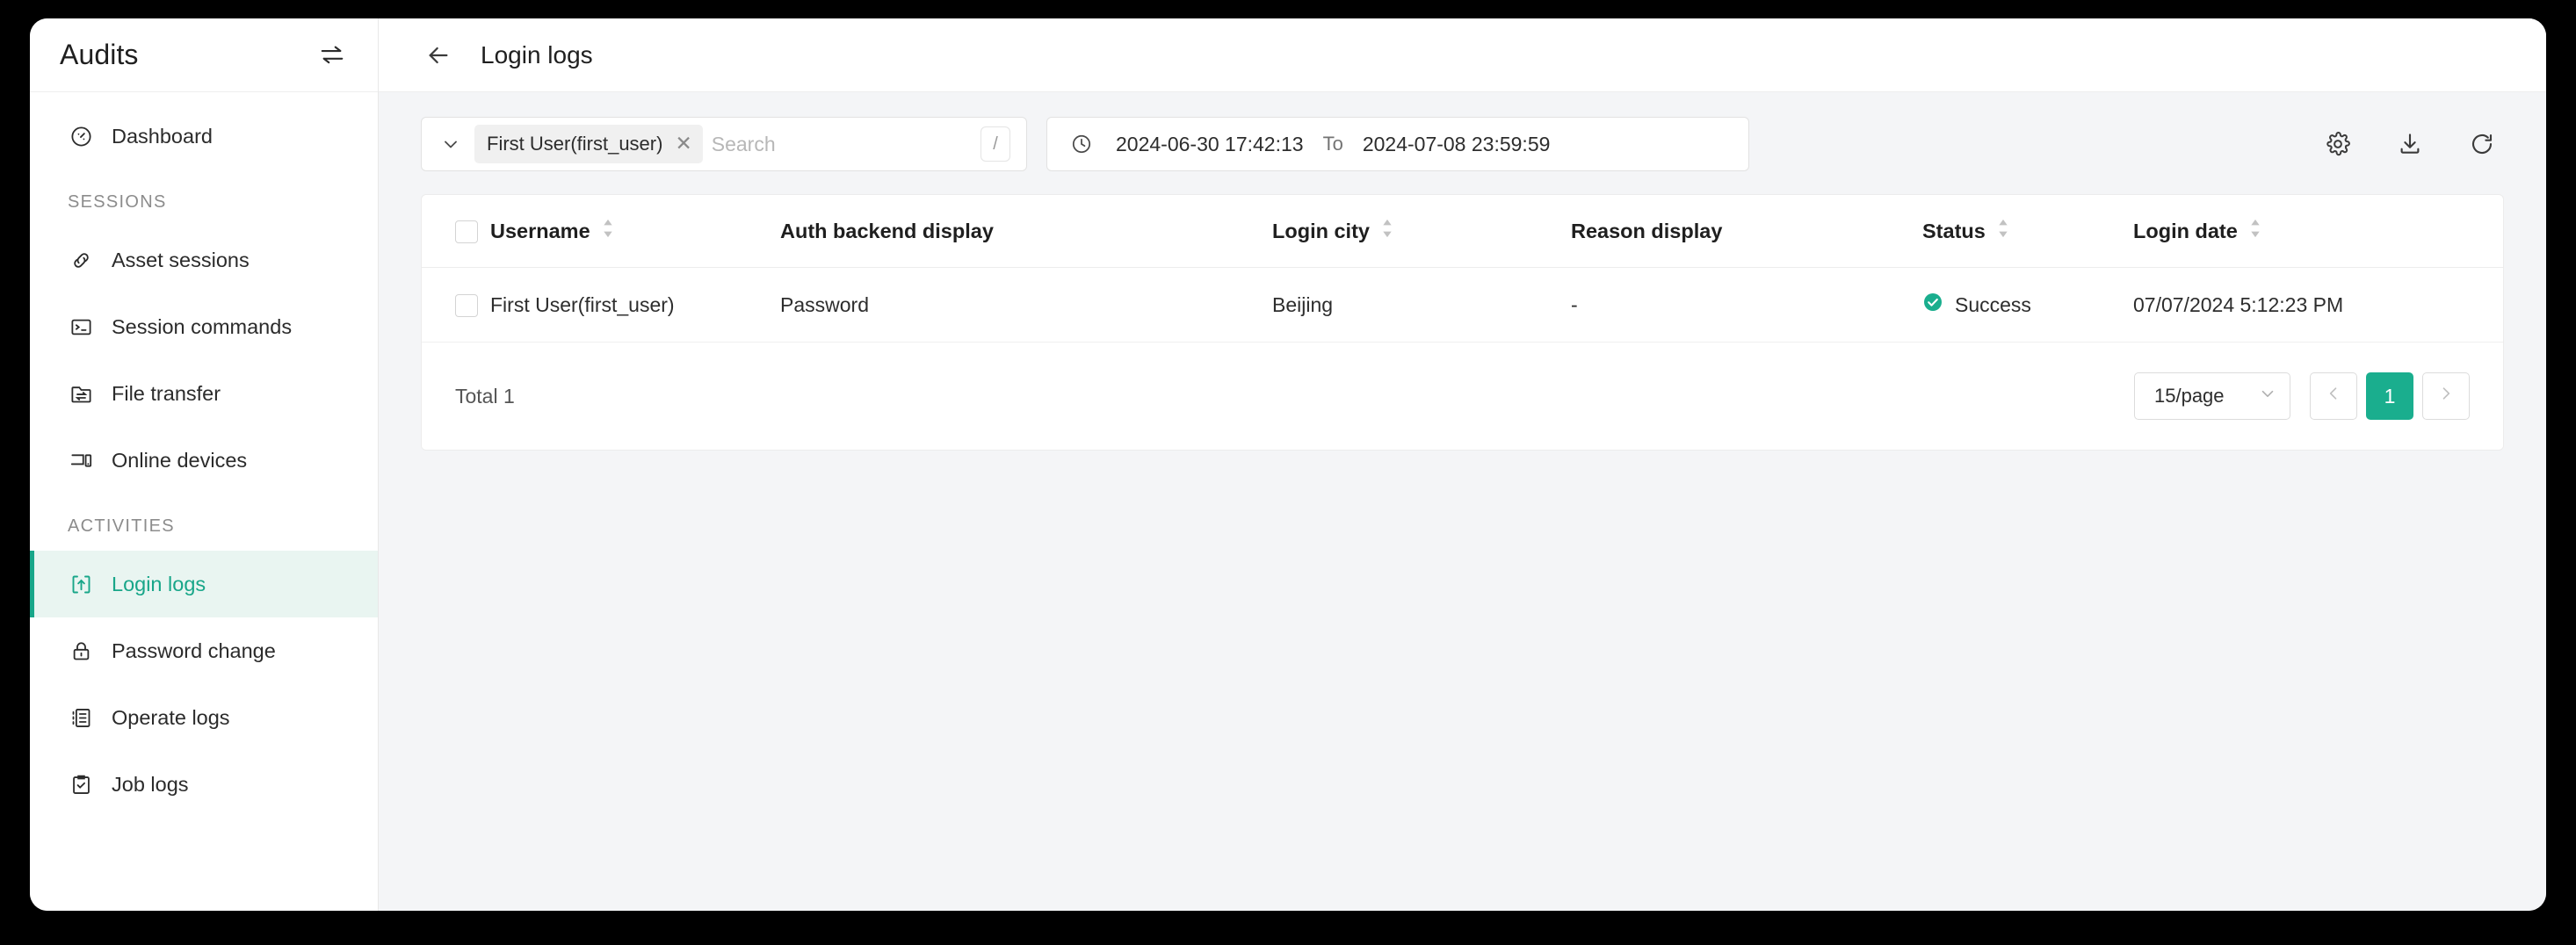 This screenshot has width=2576, height=945. I want to click on column-label: Reason display, so click(1647, 230).